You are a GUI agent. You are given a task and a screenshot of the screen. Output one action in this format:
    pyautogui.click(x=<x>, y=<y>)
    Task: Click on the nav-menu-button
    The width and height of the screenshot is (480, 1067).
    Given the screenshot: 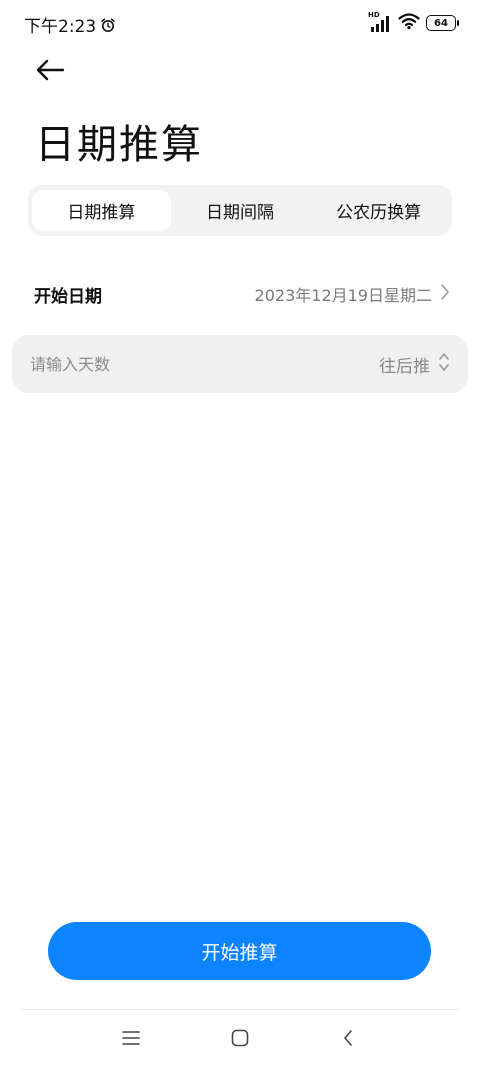 What is the action you would take?
    pyautogui.click(x=131, y=1040)
    